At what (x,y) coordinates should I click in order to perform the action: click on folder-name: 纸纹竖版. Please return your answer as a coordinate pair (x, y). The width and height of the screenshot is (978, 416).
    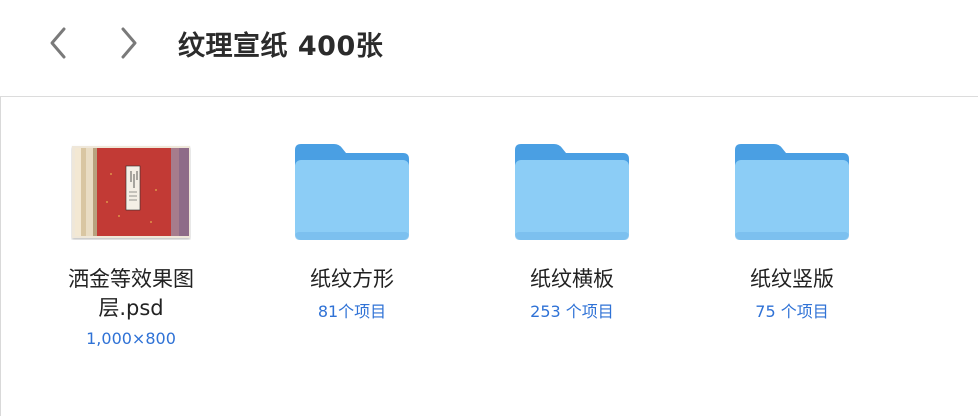
    Looking at the image, I should click on (792, 279).